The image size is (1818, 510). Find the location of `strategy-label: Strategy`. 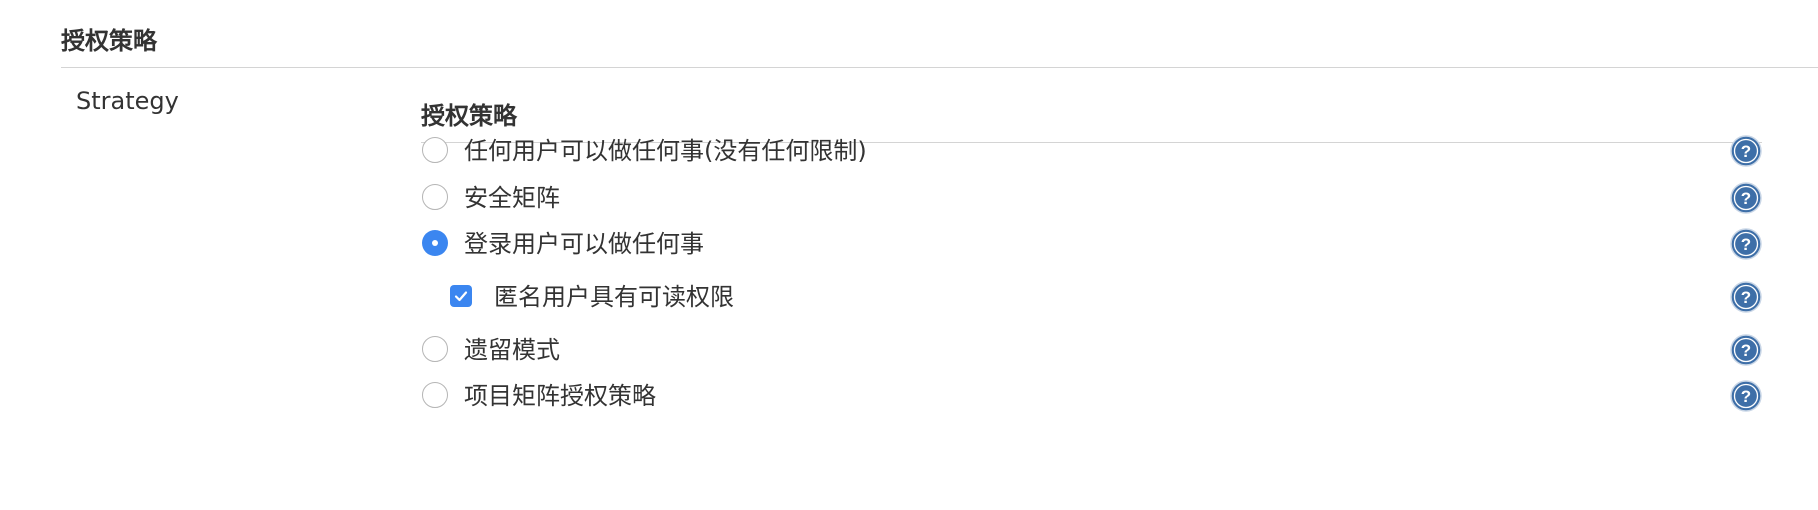

strategy-label: Strategy is located at coordinates (127, 101).